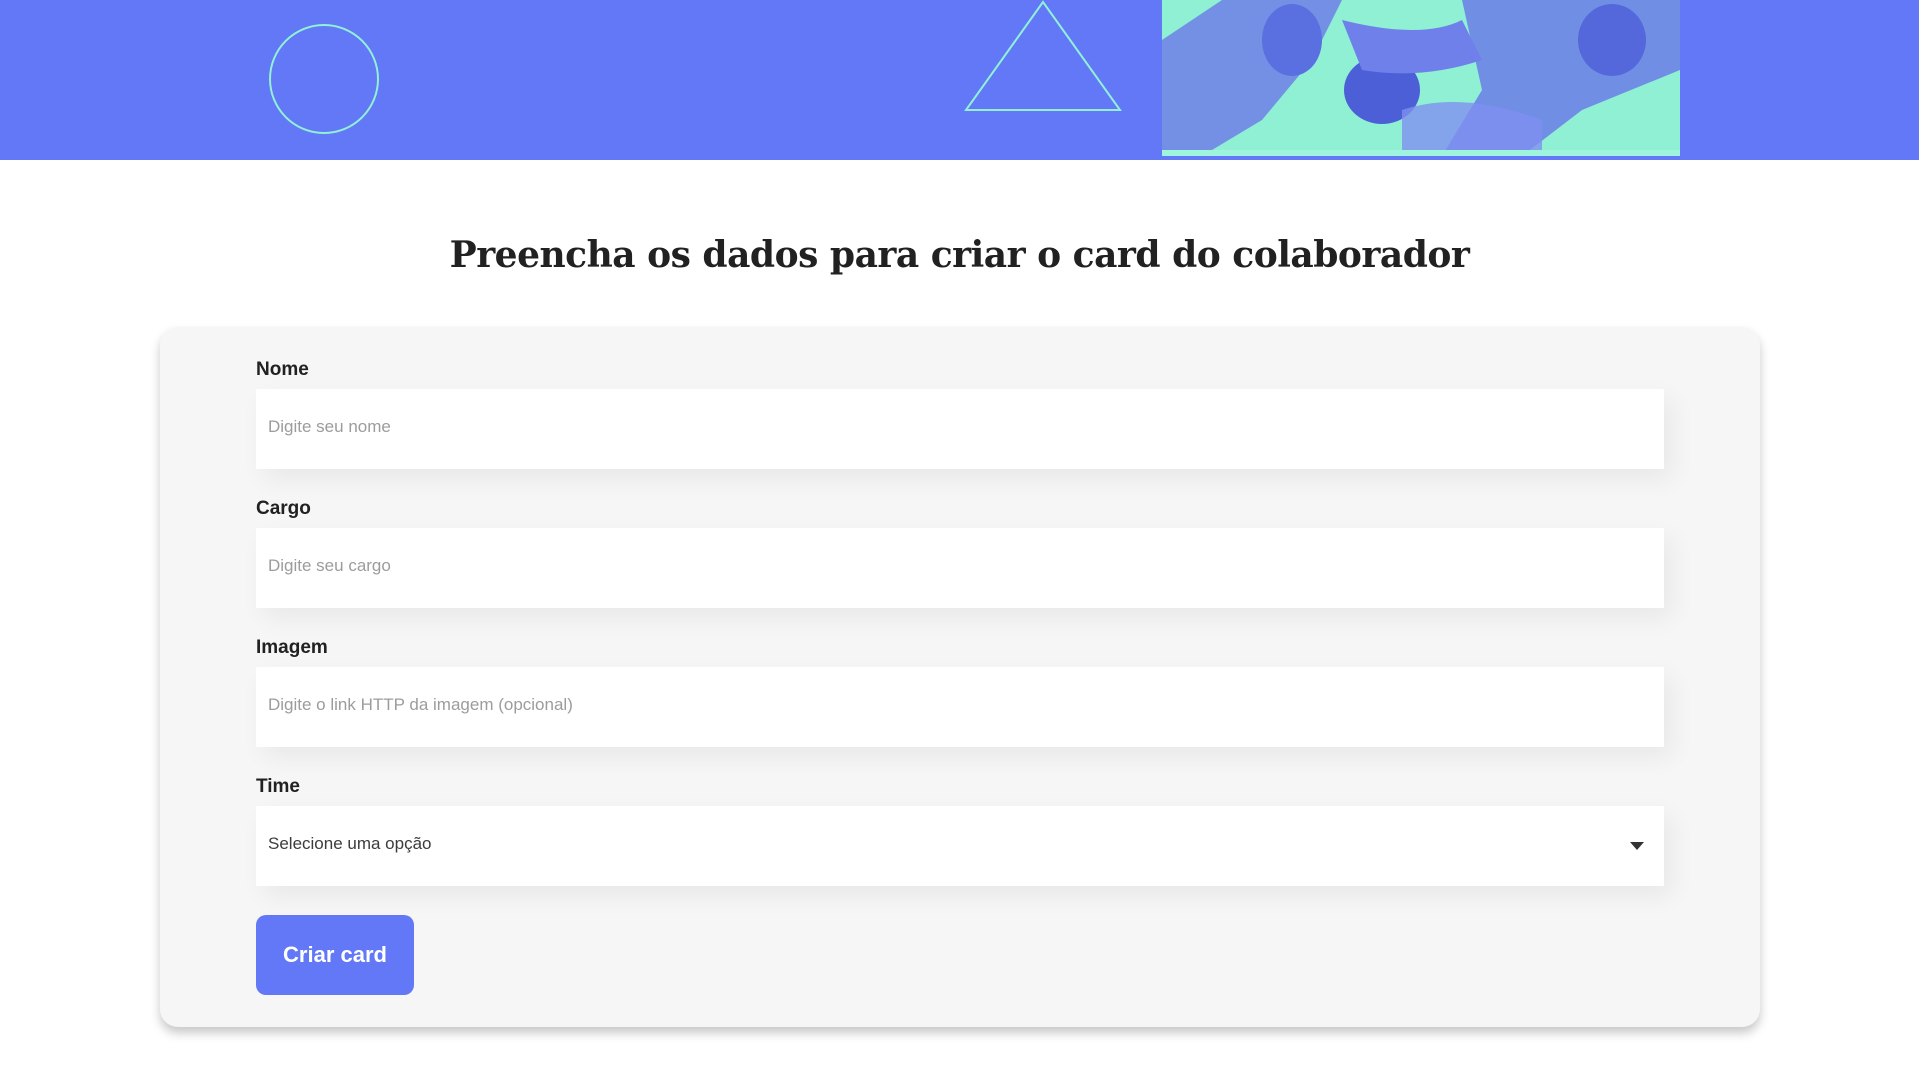 The image size is (1919, 1079). What do you see at coordinates (420, 704) in the screenshot?
I see `image-input-placeholder: Digite o link HTTP da imagem (opcional)` at bounding box center [420, 704].